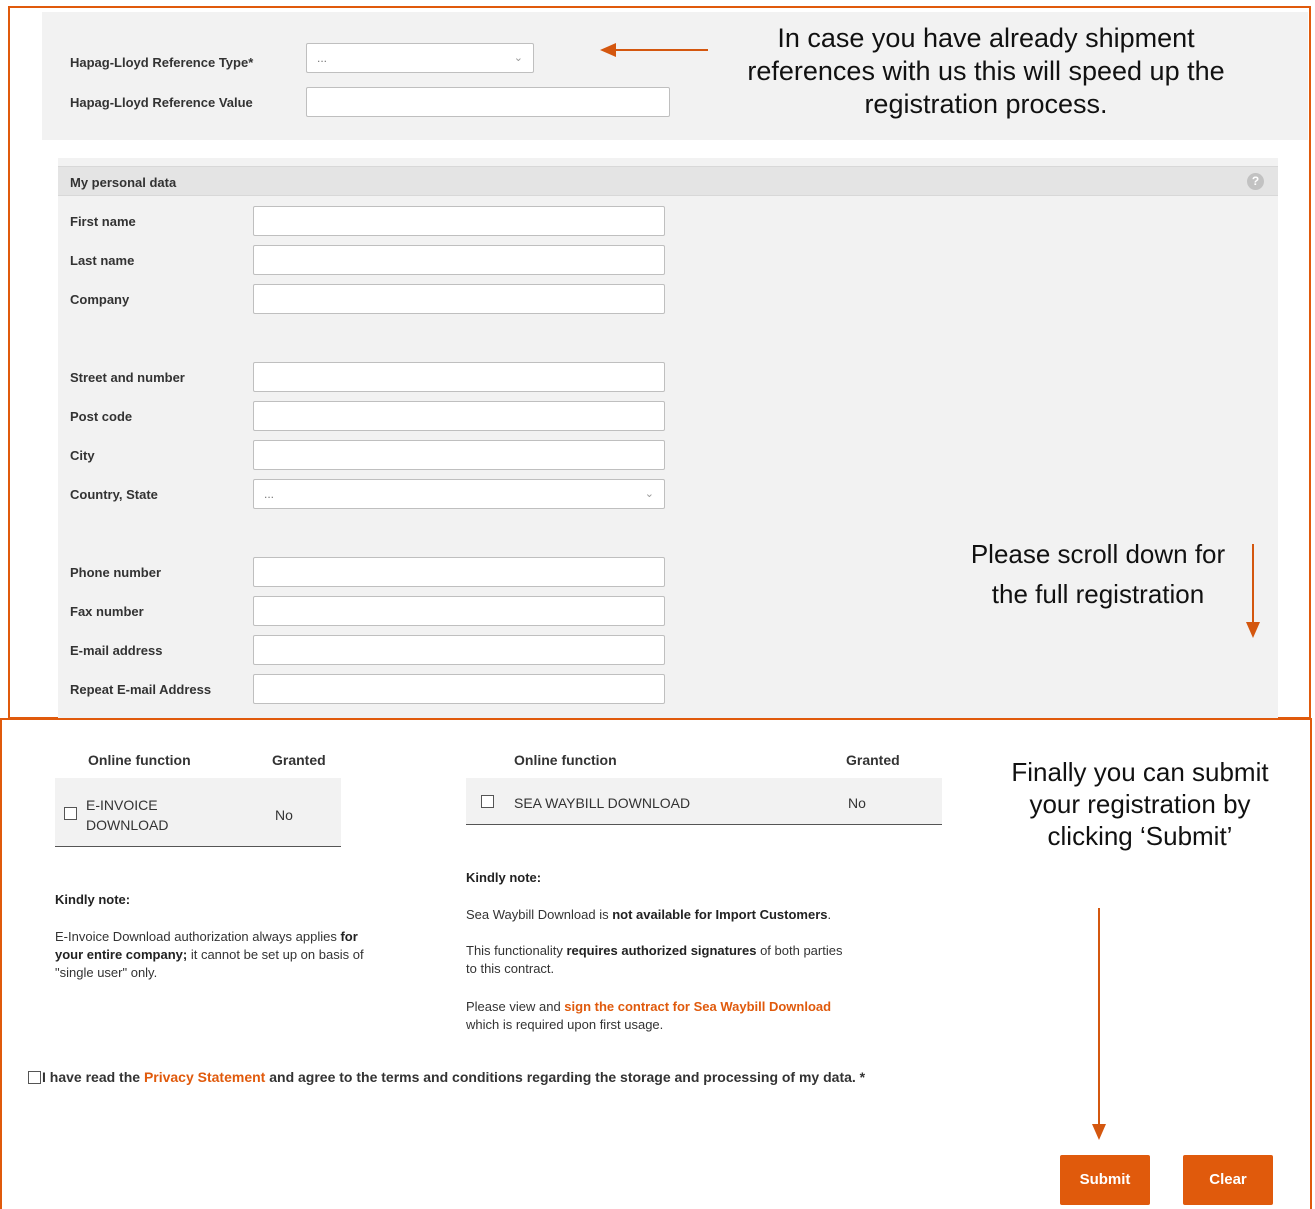  What do you see at coordinates (459, 455) in the screenshot?
I see `city-input` at bounding box center [459, 455].